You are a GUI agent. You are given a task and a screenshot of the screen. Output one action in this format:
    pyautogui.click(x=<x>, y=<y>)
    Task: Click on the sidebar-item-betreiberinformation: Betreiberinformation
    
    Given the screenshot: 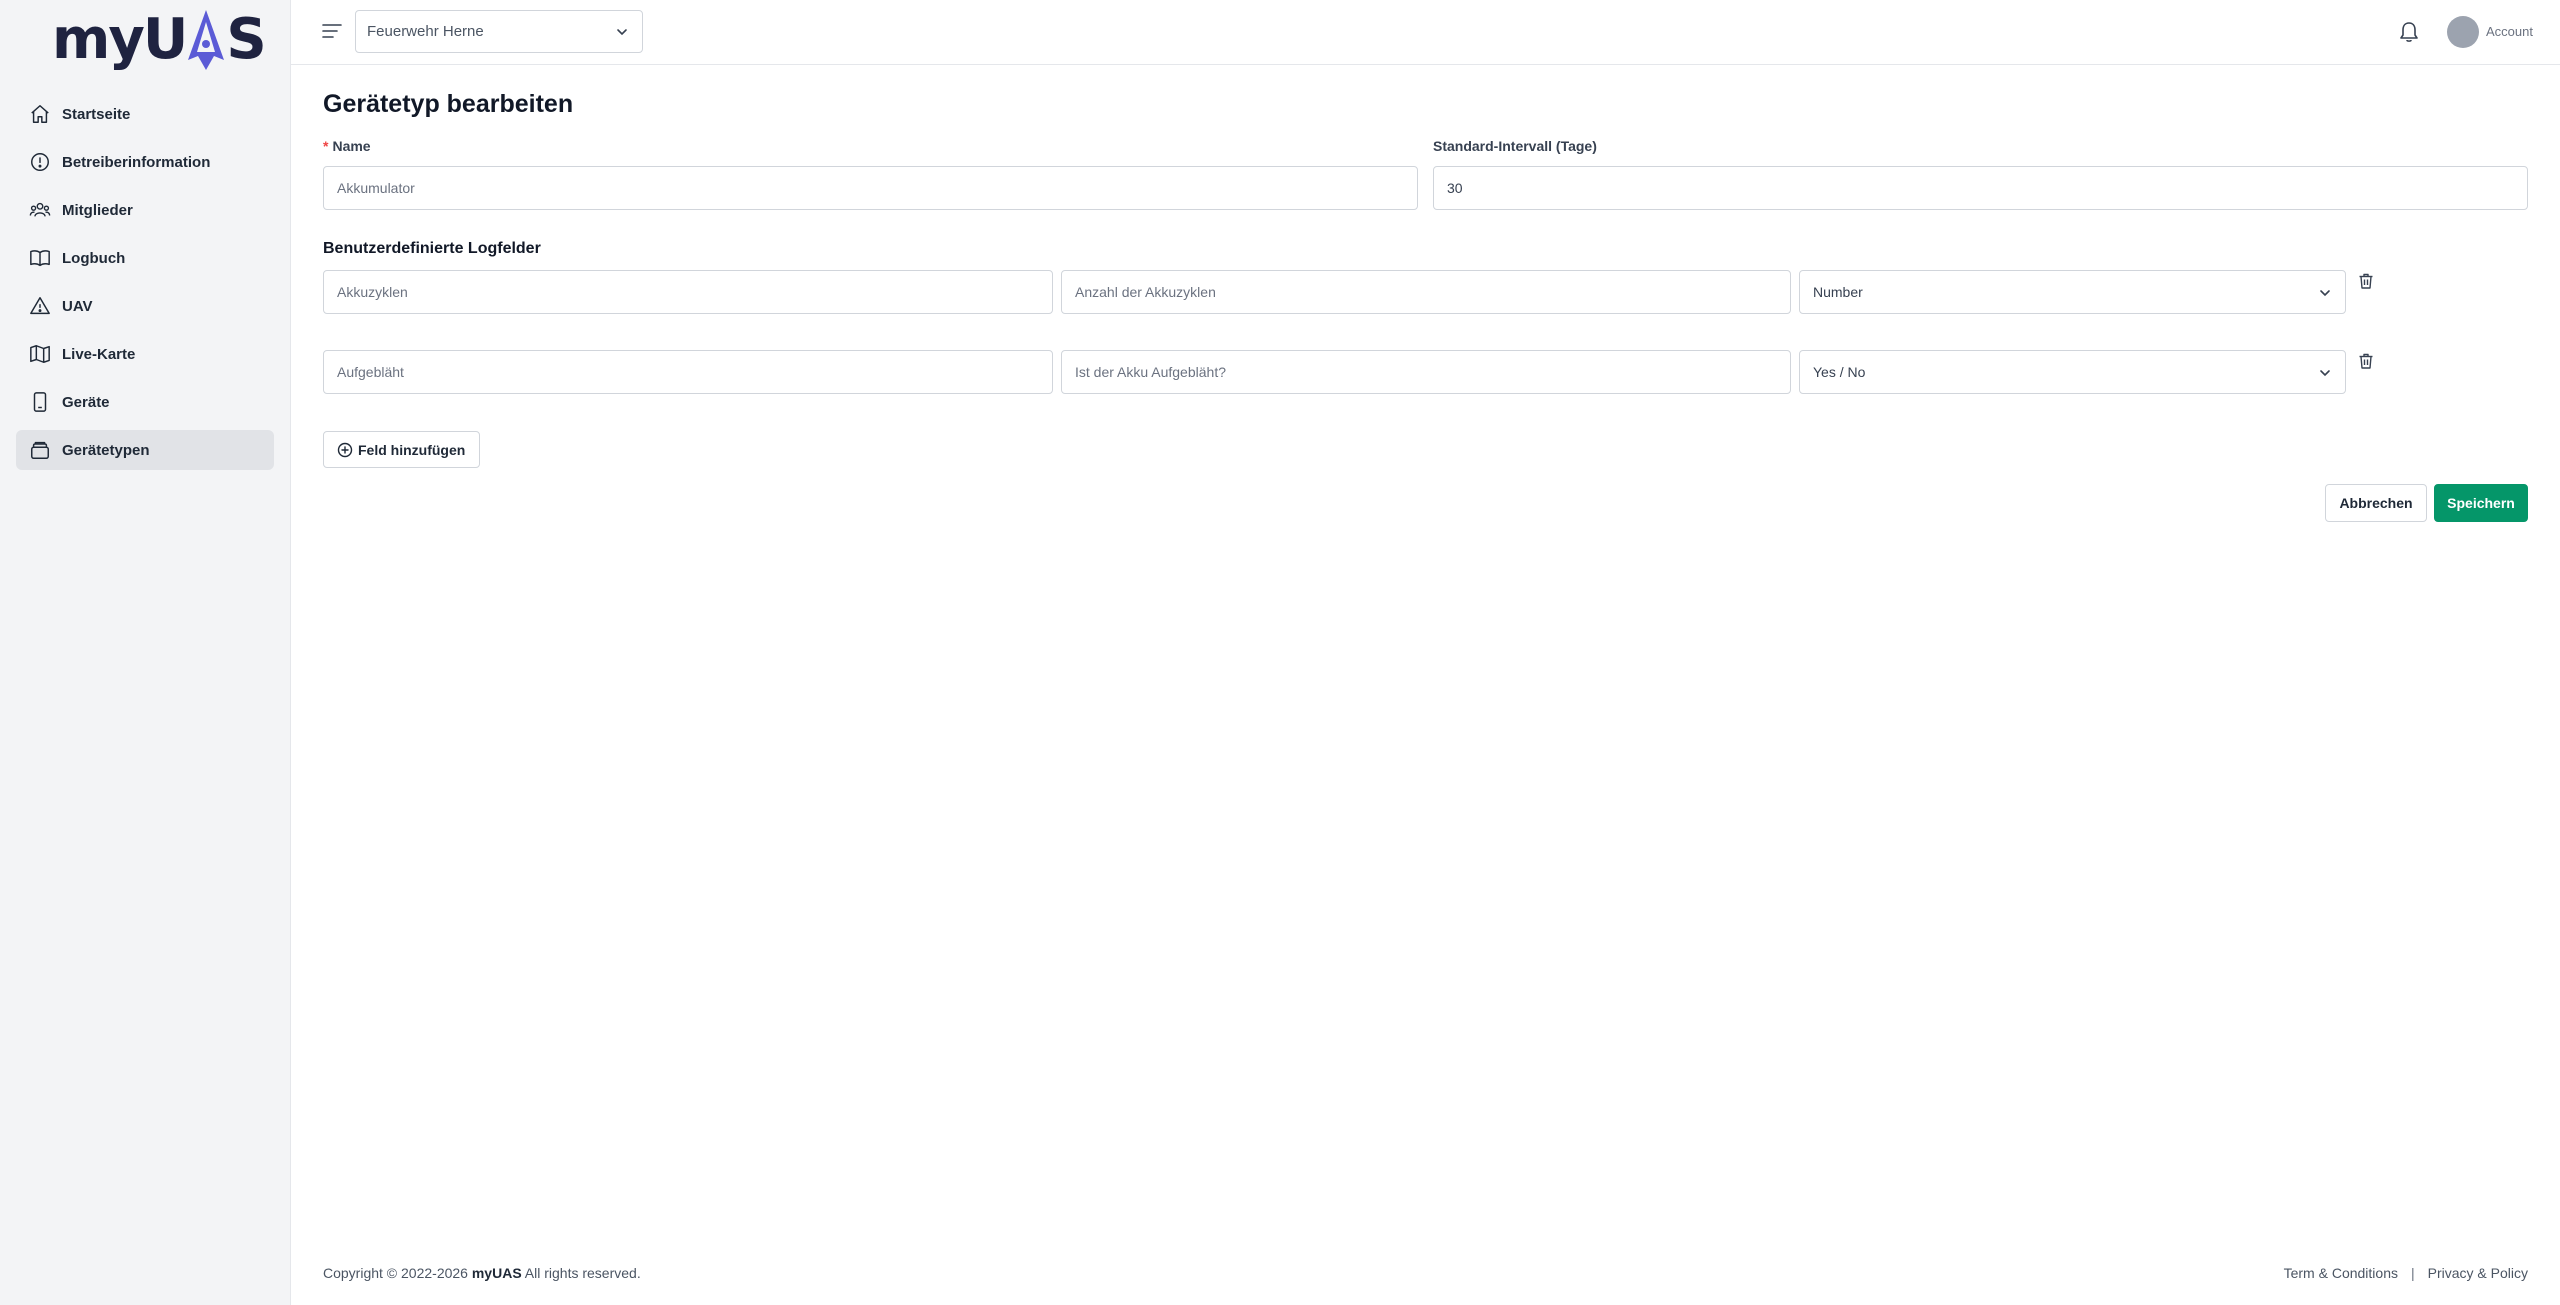 What is the action you would take?
    pyautogui.click(x=145, y=162)
    